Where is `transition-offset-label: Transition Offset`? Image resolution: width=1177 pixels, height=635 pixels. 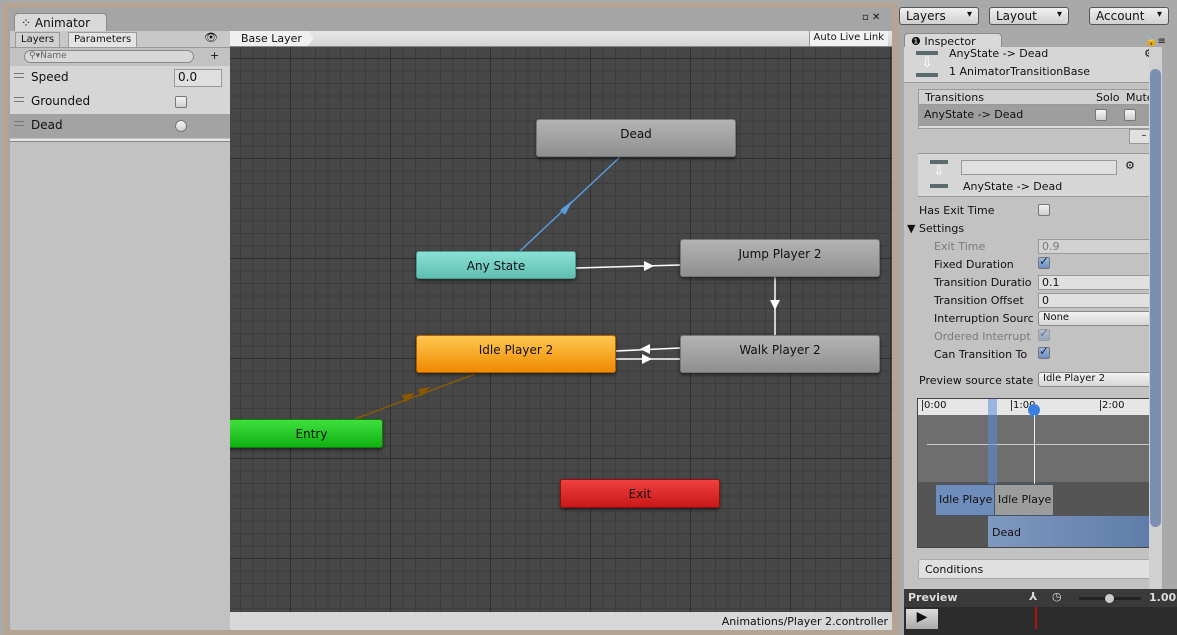 transition-offset-label: Transition Offset is located at coordinates (979, 300).